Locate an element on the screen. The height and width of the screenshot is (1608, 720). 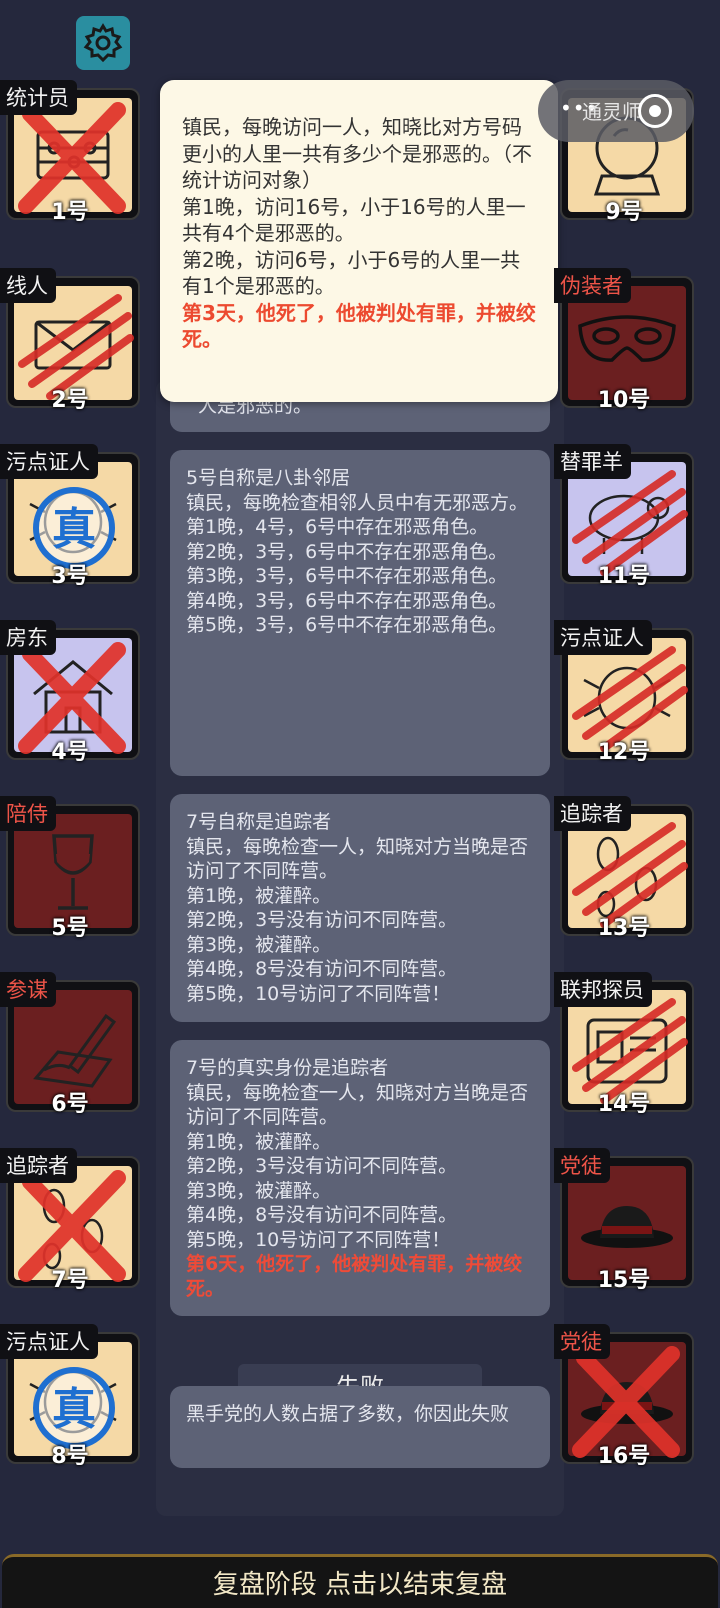
player-number: 11号 is located at coordinates (624, 576).